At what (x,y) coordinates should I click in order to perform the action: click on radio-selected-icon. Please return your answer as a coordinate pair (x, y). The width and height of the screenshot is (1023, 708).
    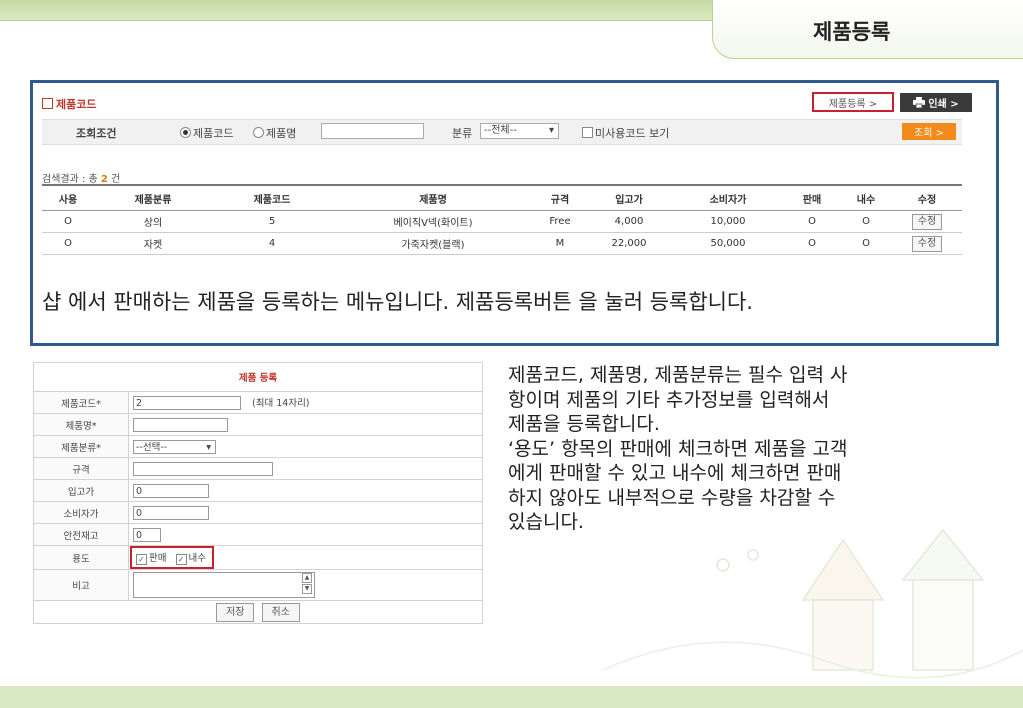
    Looking at the image, I should click on (185, 132).